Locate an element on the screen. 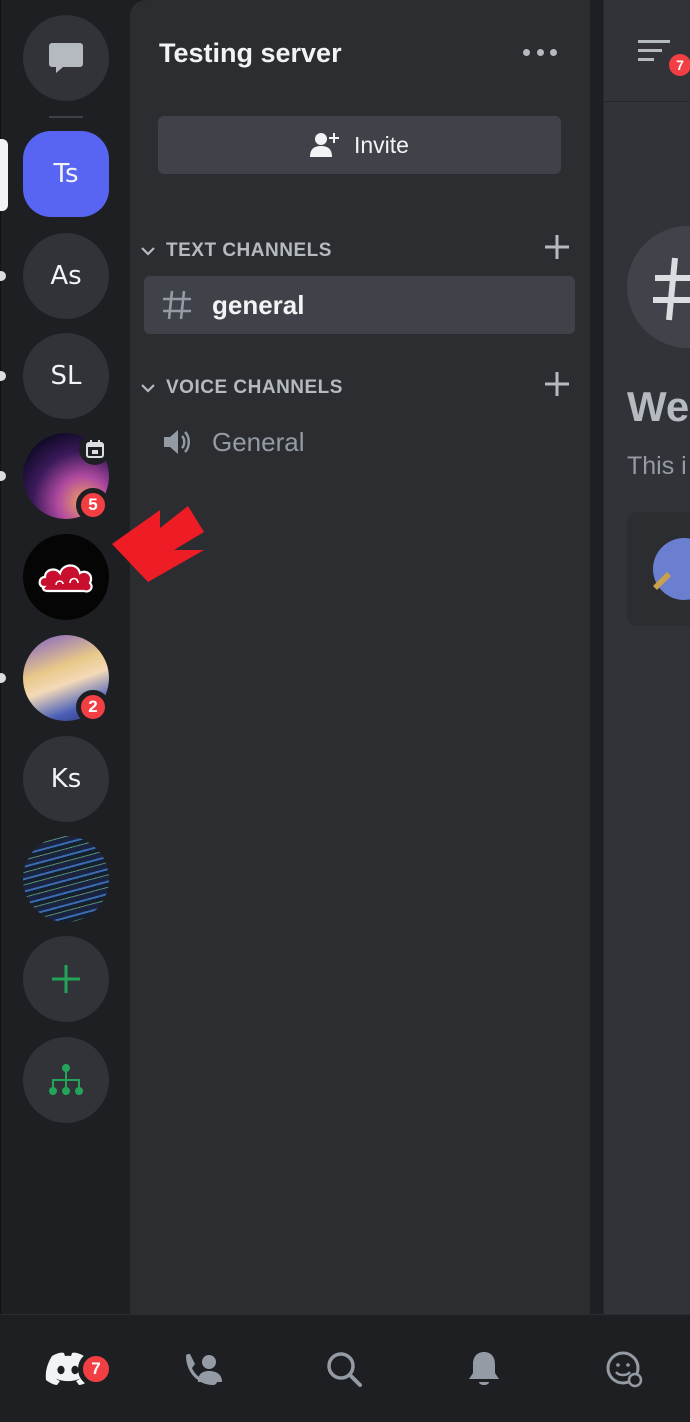 The image size is (690, 1422). channel-welcome-icon is located at coordinates (658, 287).